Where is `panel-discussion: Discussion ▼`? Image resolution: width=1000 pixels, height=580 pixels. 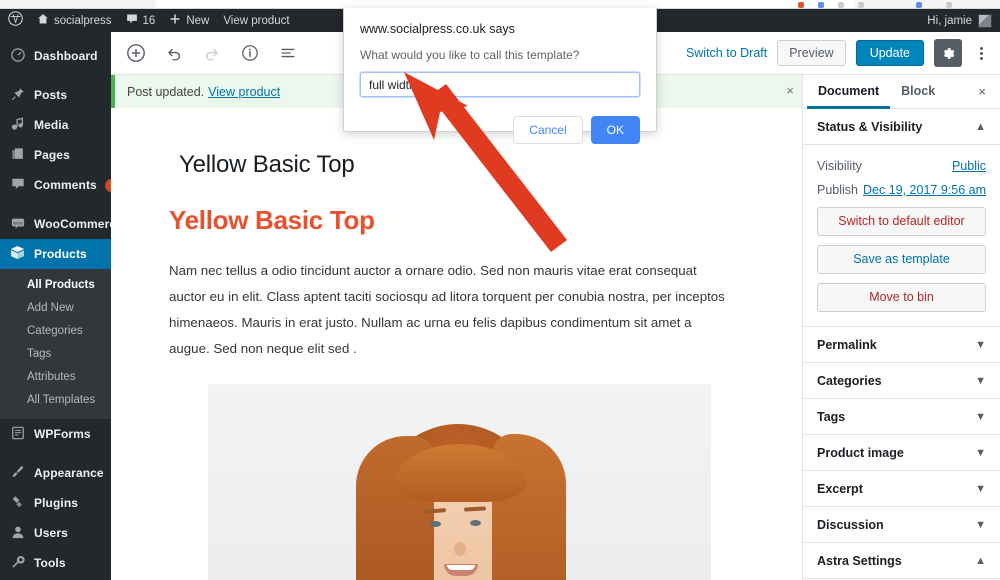
panel-discussion: Discussion ▼ is located at coordinates (901, 525).